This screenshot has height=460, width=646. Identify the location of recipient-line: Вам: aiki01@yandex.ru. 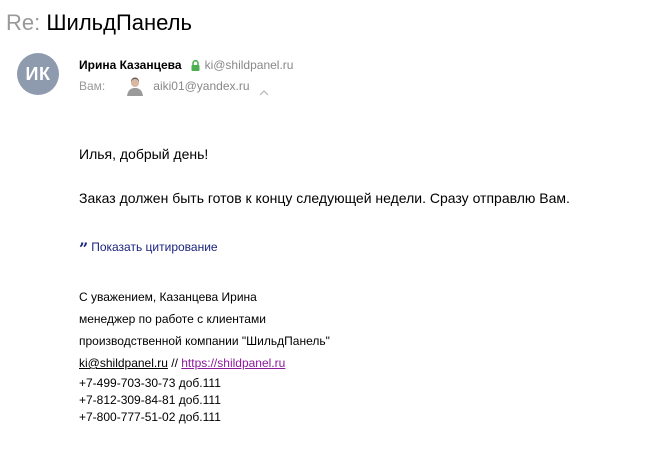
(174, 86).